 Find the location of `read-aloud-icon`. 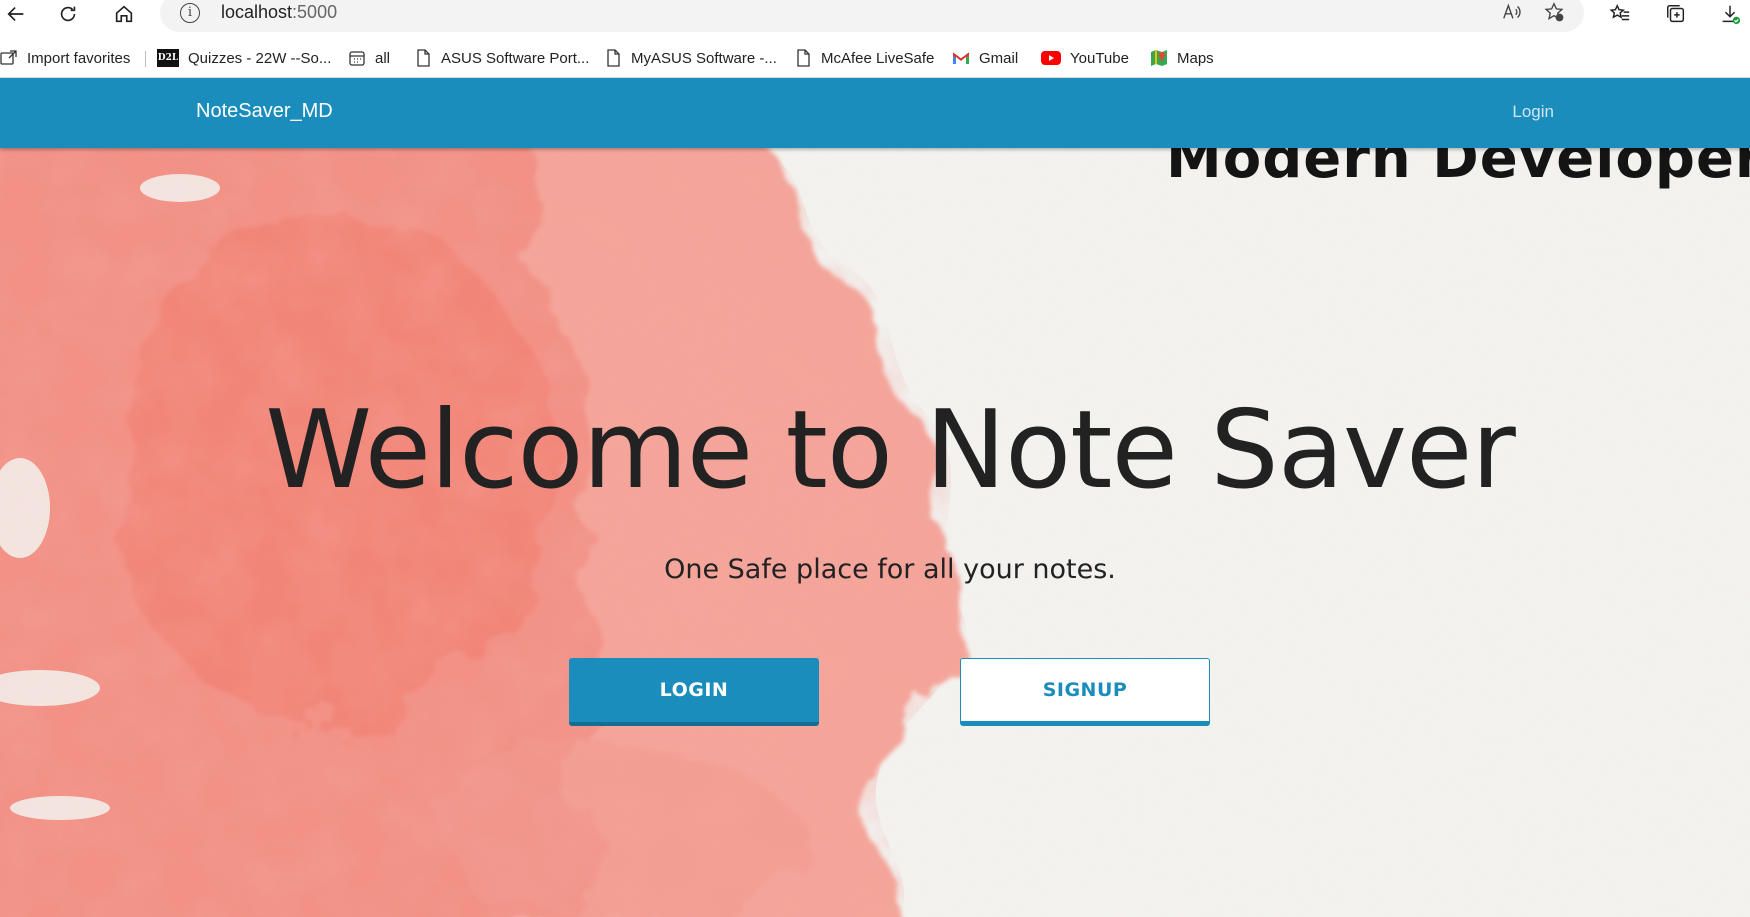

read-aloud-icon is located at coordinates (1512, 13).